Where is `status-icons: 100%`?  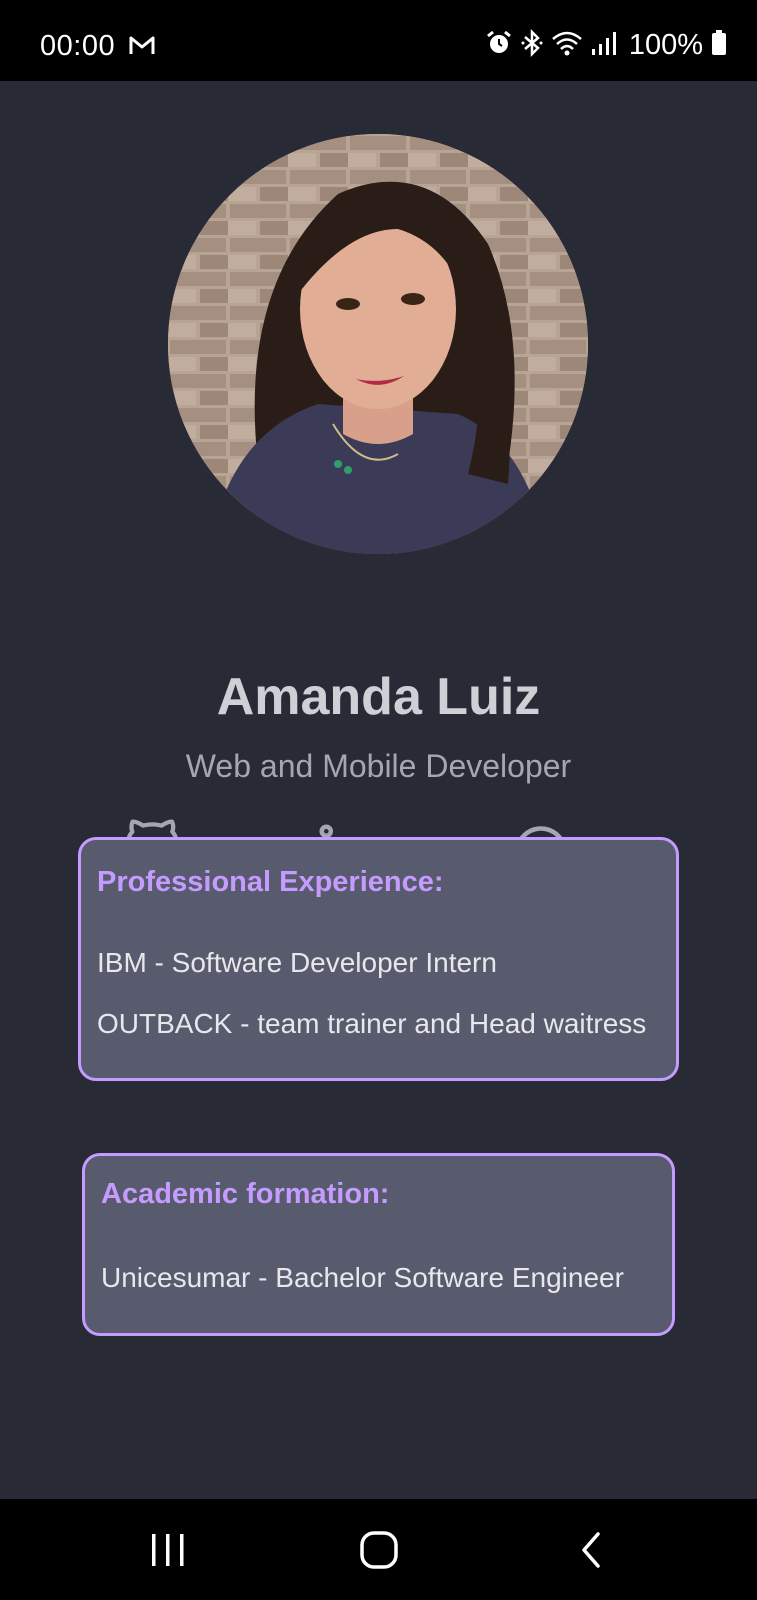 status-icons: 100% is located at coordinates (606, 45).